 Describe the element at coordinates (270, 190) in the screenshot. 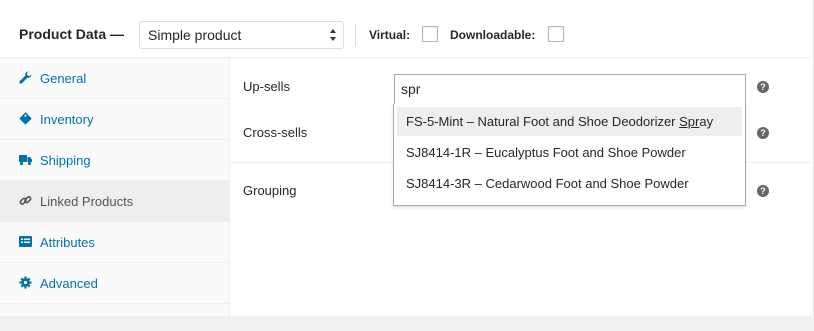

I see `grouping-label: Grouping` at that location.